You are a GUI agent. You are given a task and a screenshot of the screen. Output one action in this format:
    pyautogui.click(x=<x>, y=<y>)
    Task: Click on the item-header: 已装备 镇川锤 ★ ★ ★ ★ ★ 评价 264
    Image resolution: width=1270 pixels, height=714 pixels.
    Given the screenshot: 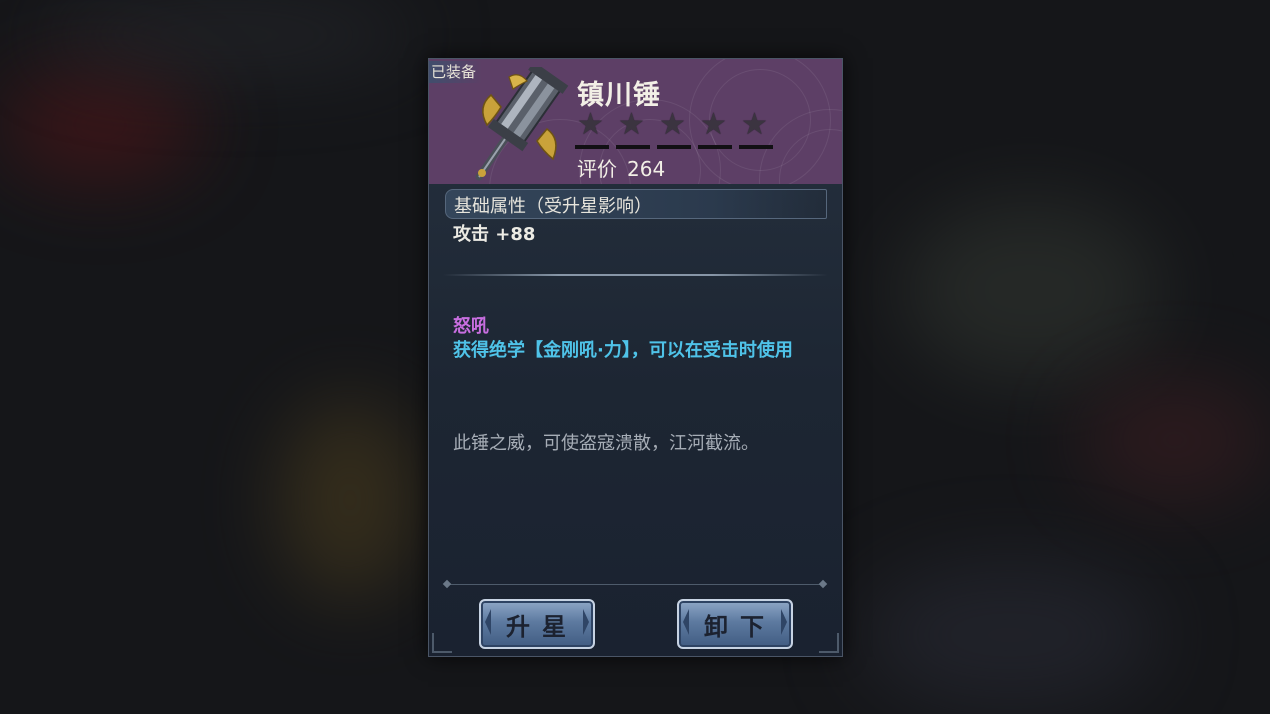 What is the action you would take?
    pyautogui.click(x=635, y=121)
    